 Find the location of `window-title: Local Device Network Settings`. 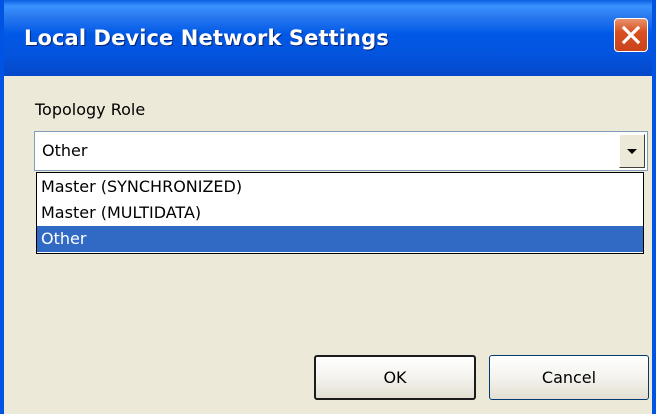

window-title: Local Device Network Settings is located at coordinates (206, 38).